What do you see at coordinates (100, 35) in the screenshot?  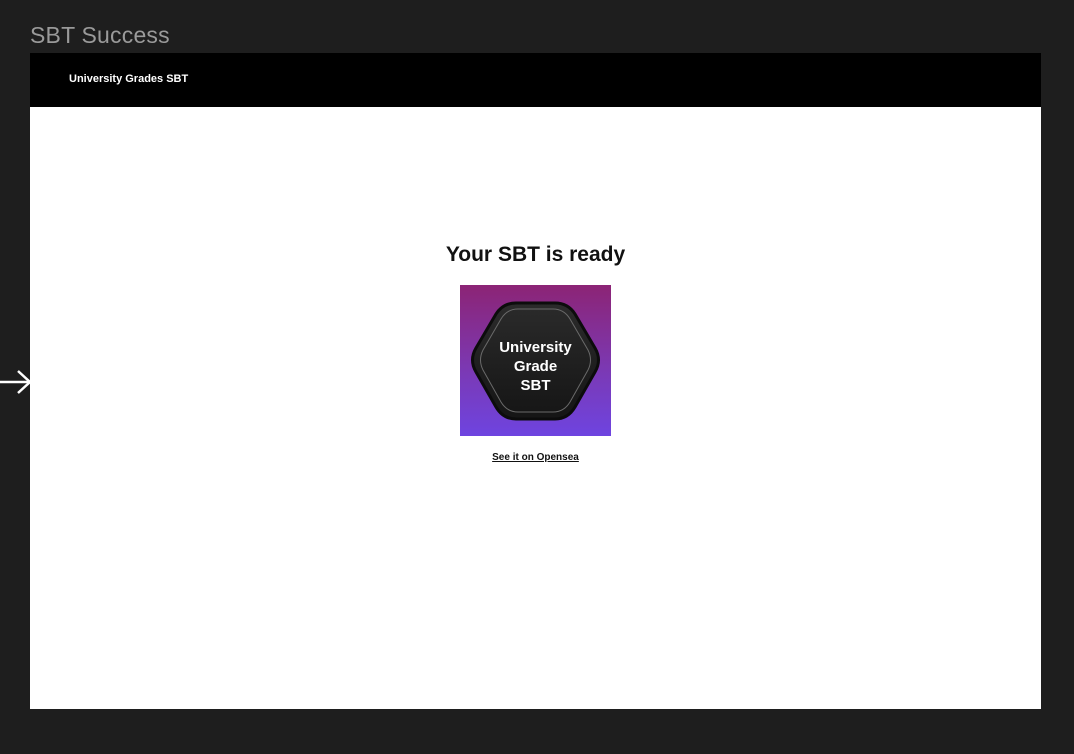 I see `frame-title: SBT Success` at bounding box center [100, 35].